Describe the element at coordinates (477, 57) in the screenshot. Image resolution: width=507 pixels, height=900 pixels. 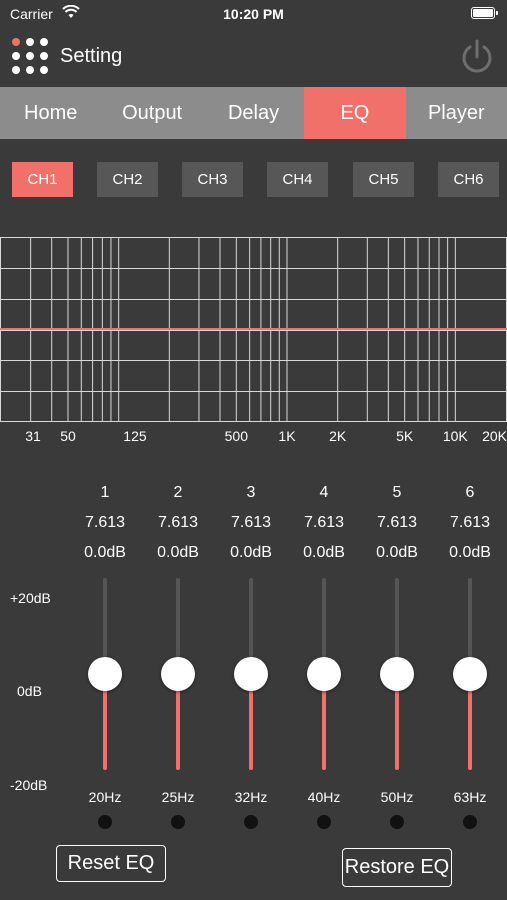
I see `power-icon` at that location.